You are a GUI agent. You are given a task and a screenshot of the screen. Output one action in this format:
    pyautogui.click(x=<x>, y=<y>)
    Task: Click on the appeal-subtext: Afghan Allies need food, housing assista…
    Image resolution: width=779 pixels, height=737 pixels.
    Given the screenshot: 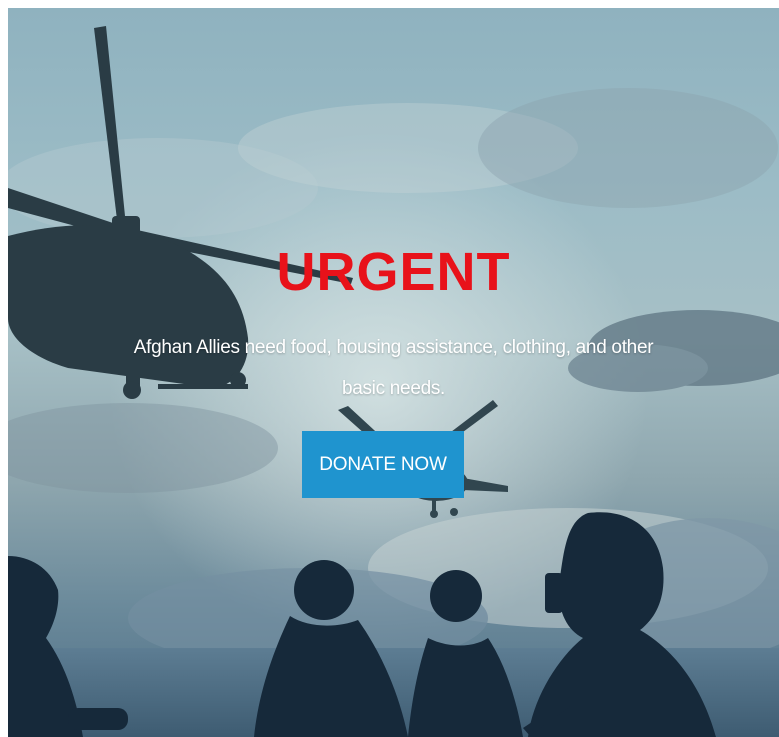 What is the action you would take?
    pyautogui.click(x=393, y=368)
    